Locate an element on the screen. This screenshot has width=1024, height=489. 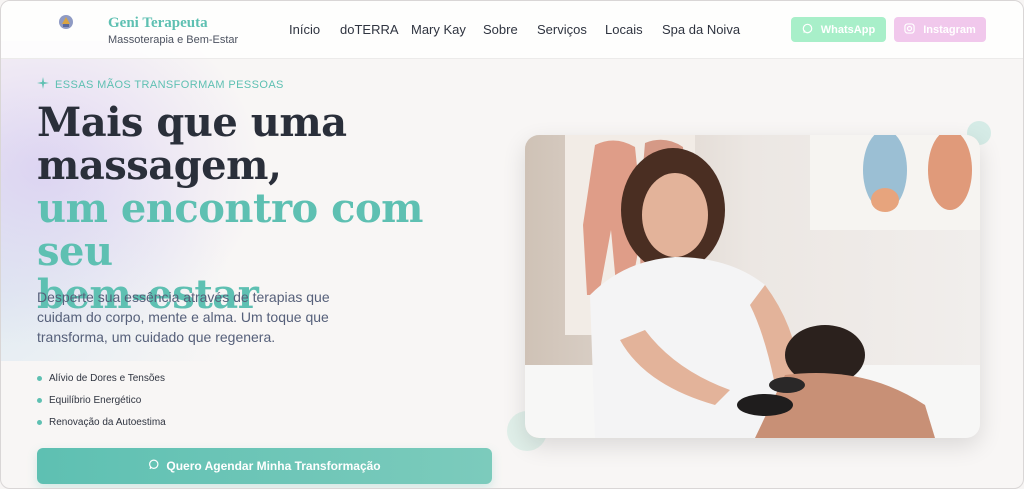
brand-name: Geni Terapeuta is located at coordinates (158, 23).